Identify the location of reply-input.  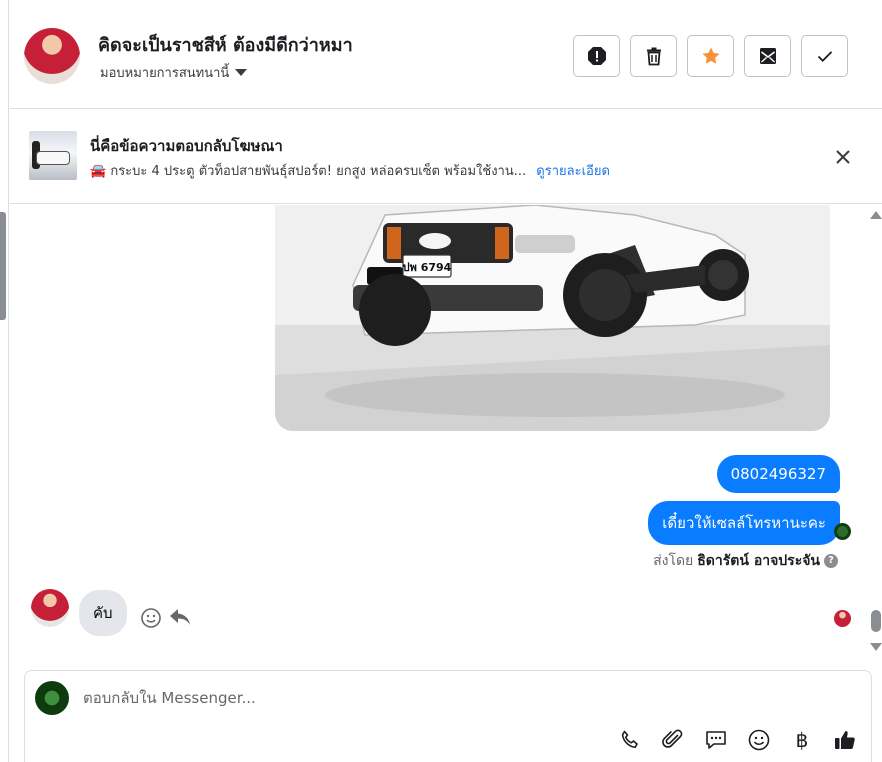
(433, 698).